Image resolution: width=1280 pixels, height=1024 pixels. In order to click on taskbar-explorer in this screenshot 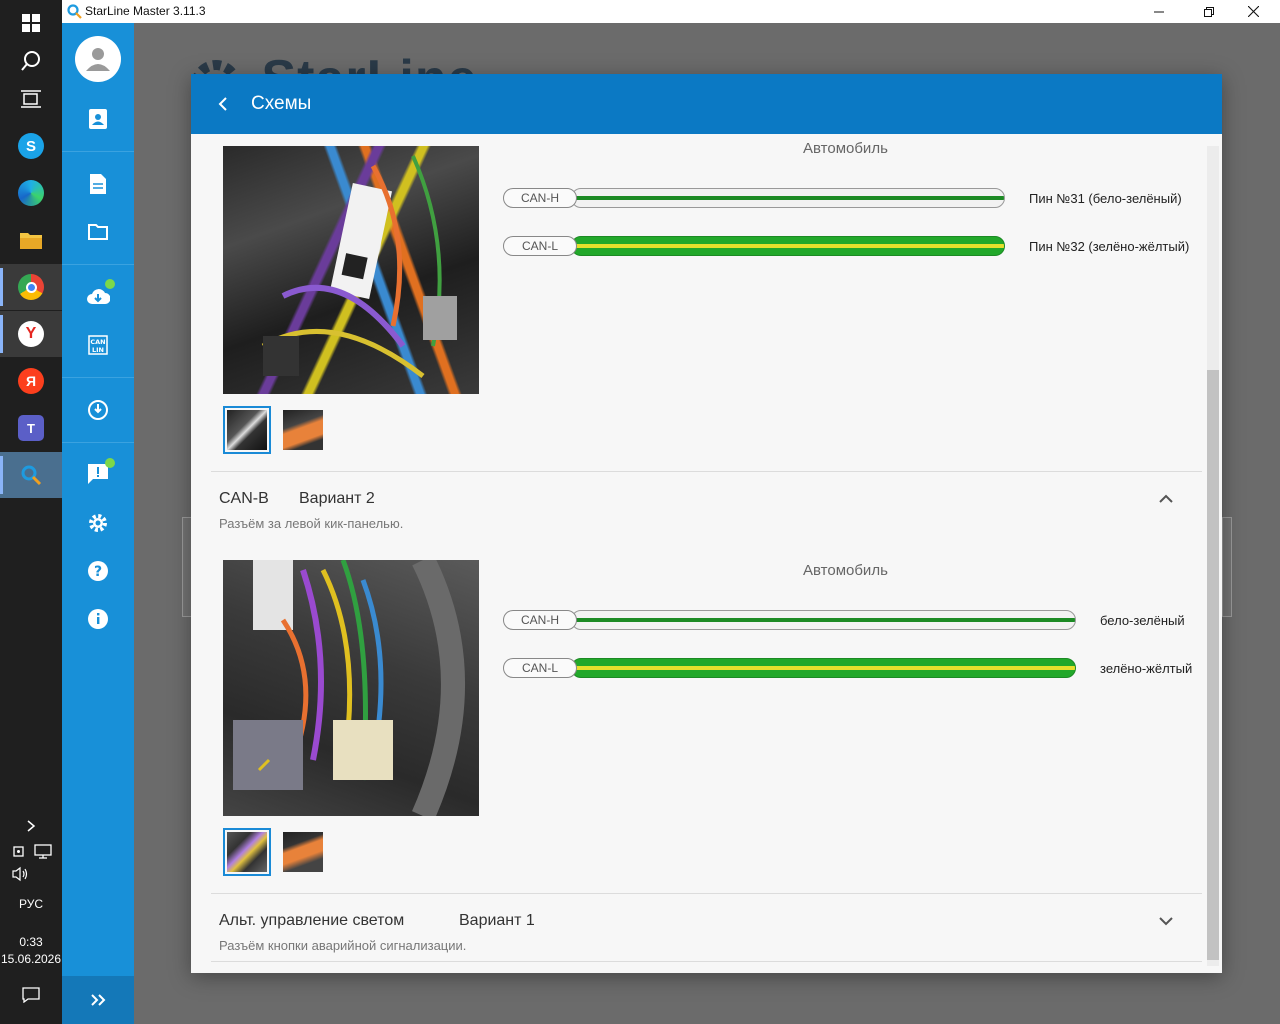, I will do `click(31, 240)`.